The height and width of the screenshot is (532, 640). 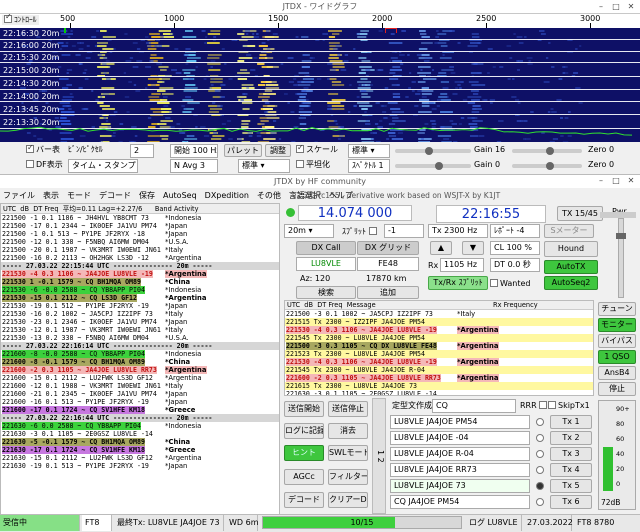 What do you see at coordinates (458, 231) in the screenshot?
I see `tx-freq-spin: Tx 2300 Hz` at bounding box center [458, 231].